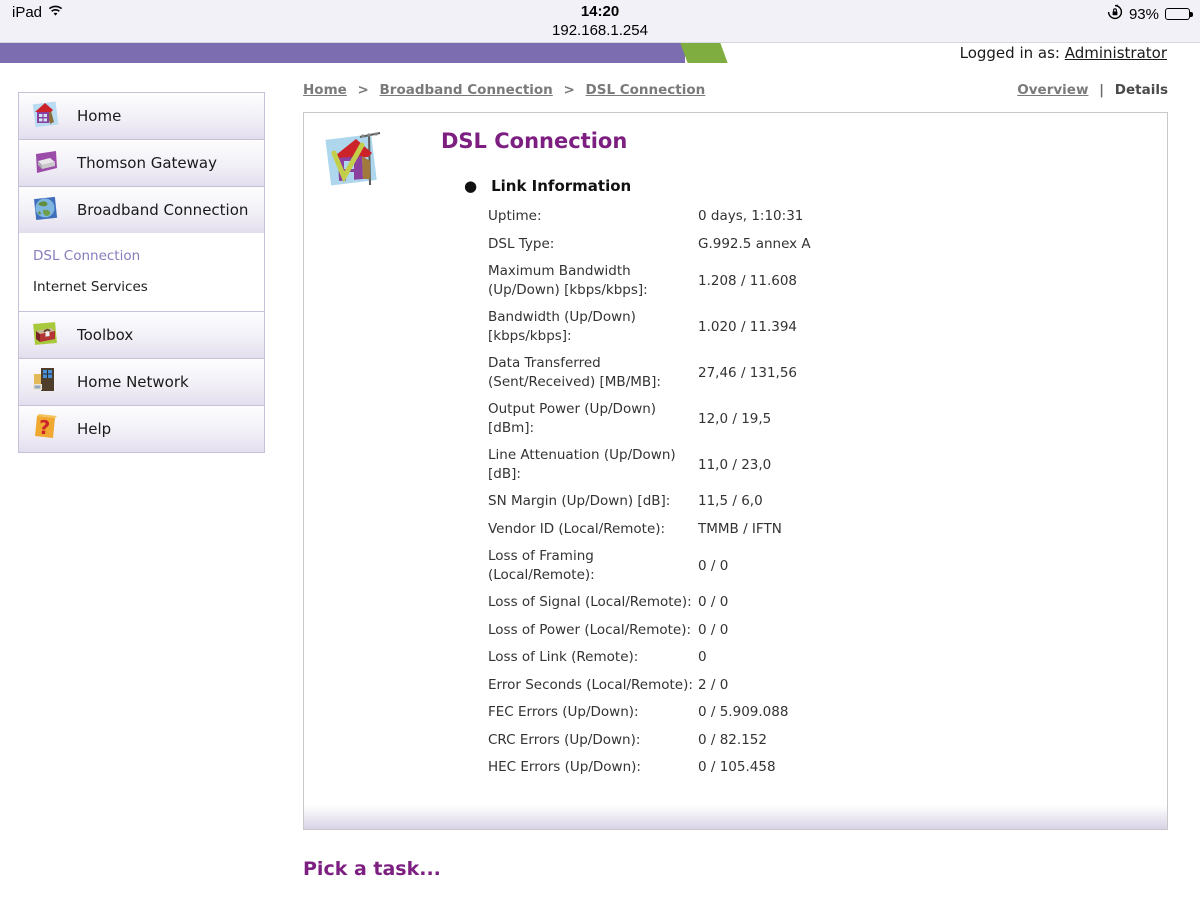 The image size is (1200, 900). What do you see at coordinates (1052, 90) in the screenshot?
I see `overview-link: Overview` at bounding box center [1052, 90].